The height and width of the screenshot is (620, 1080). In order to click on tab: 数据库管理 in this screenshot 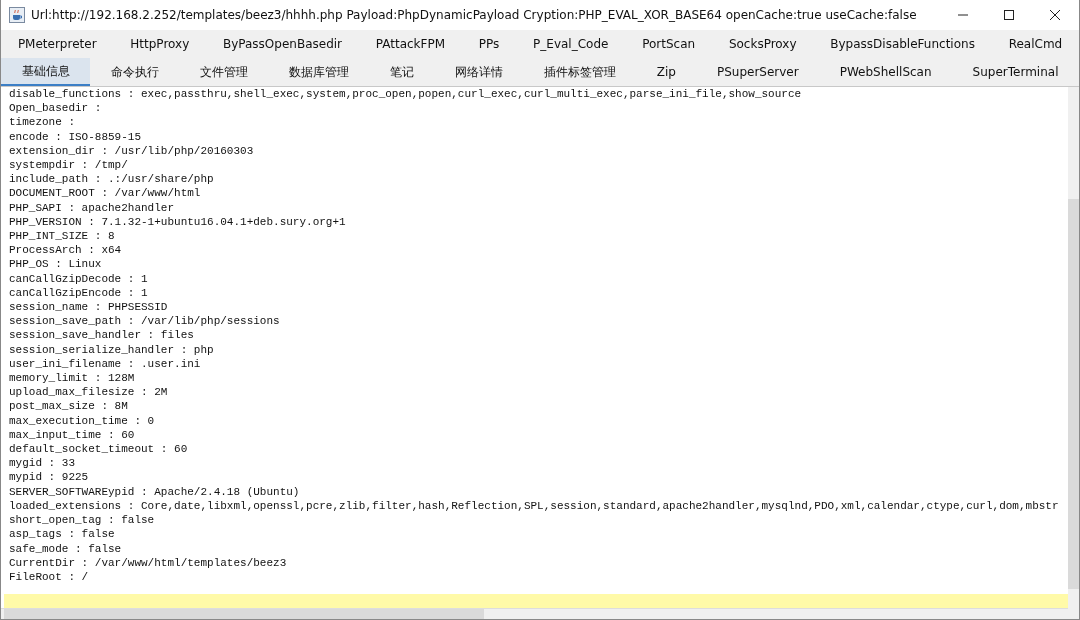, I will do `click(319, 72)`.